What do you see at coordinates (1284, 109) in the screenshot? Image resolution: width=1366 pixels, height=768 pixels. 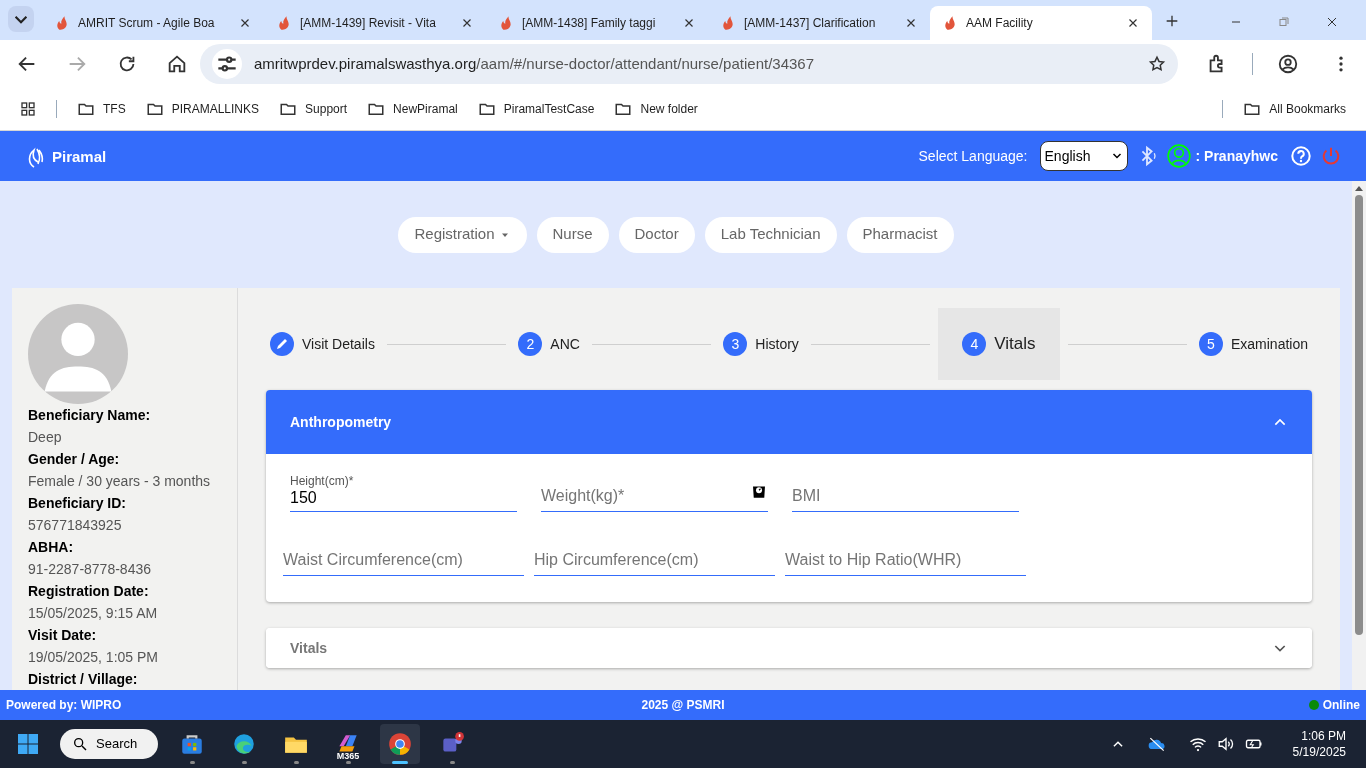 I see `bookmark-item: All Bookmarks` at bounding box center [1284, 109].